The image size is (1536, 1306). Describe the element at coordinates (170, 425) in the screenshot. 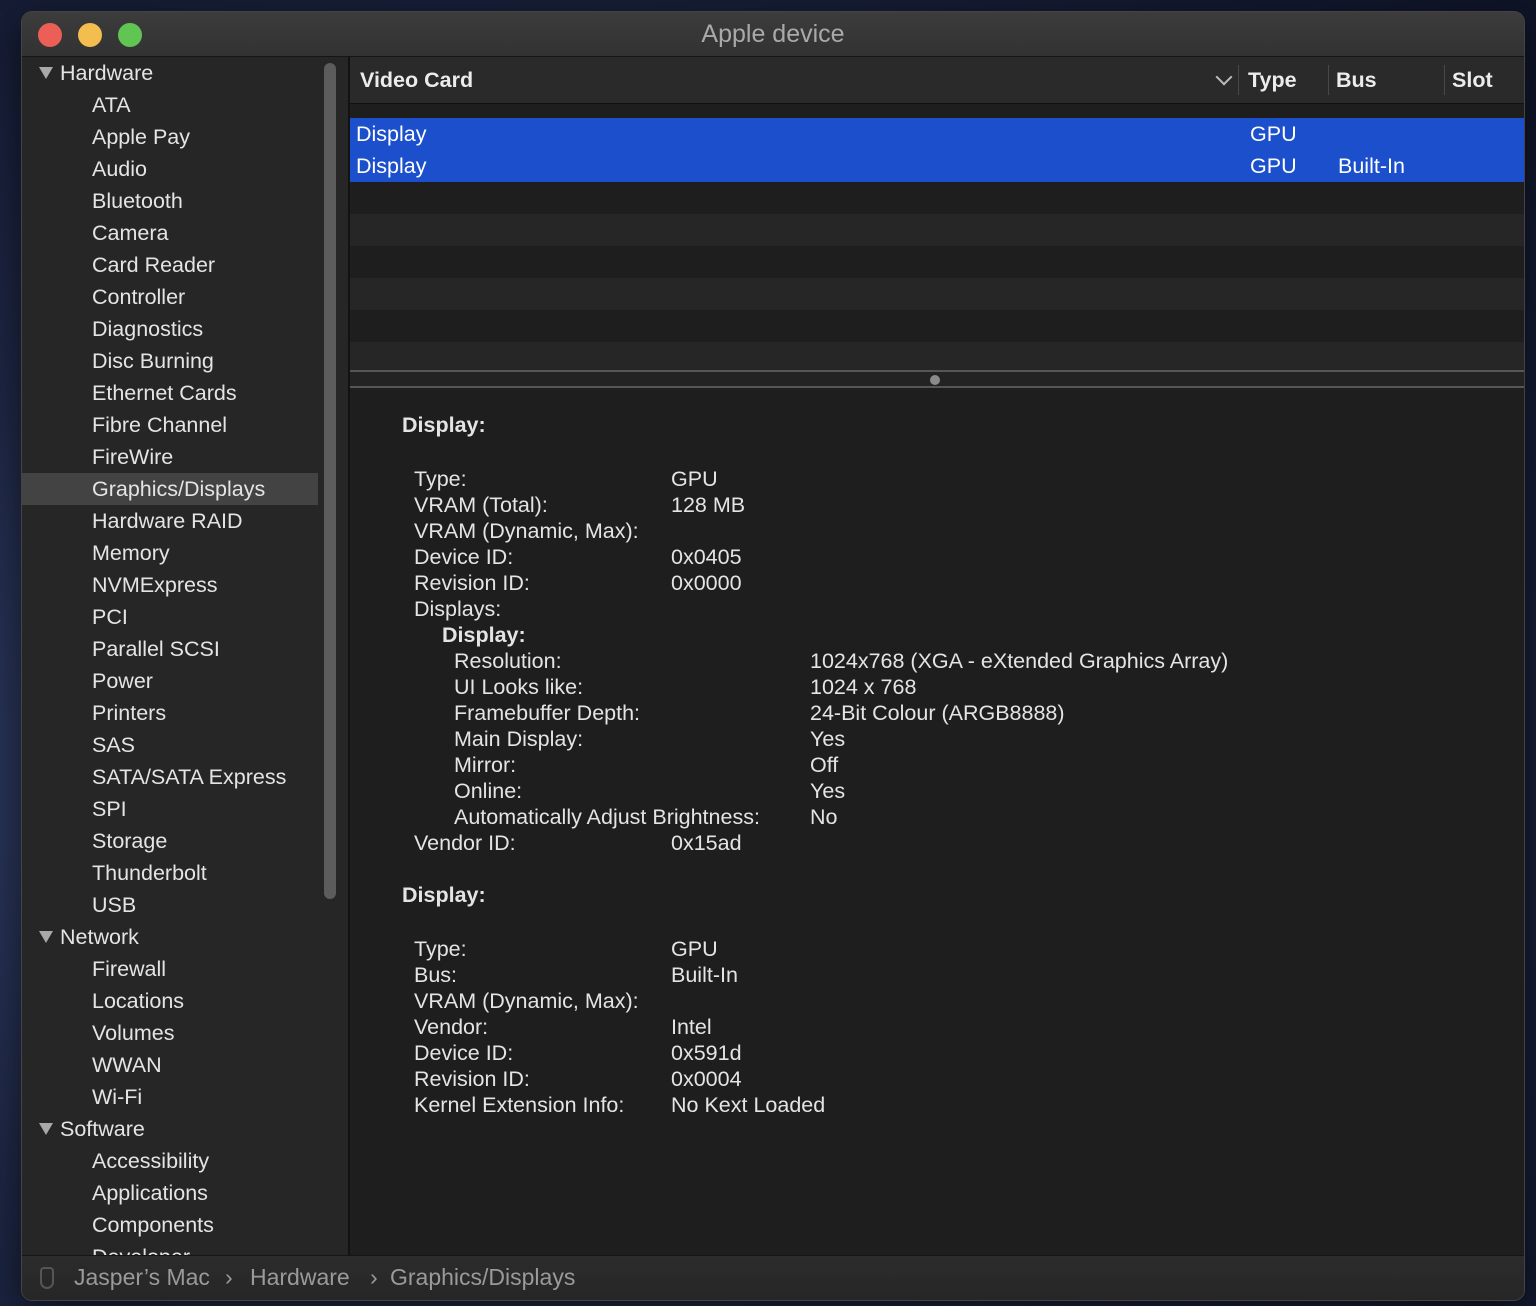

I see `sidebar-item-fibre-channel: Fibre Channel` at that location.